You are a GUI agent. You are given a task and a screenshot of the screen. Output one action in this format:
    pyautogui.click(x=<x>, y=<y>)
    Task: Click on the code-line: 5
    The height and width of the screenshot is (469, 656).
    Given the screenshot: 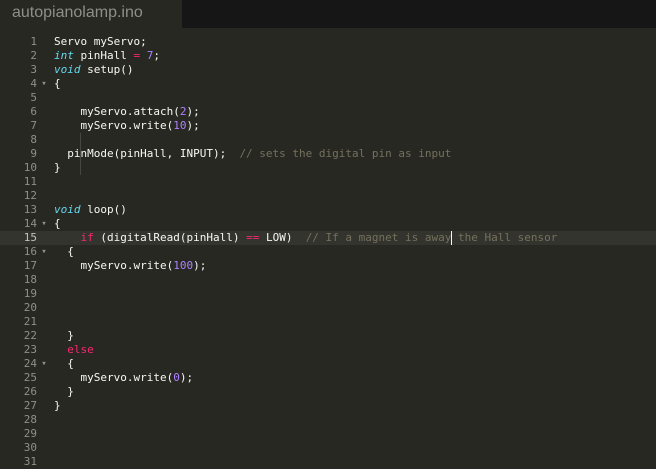 What is the action you would take?
    pyautogui.click(x=328, y=98)
    